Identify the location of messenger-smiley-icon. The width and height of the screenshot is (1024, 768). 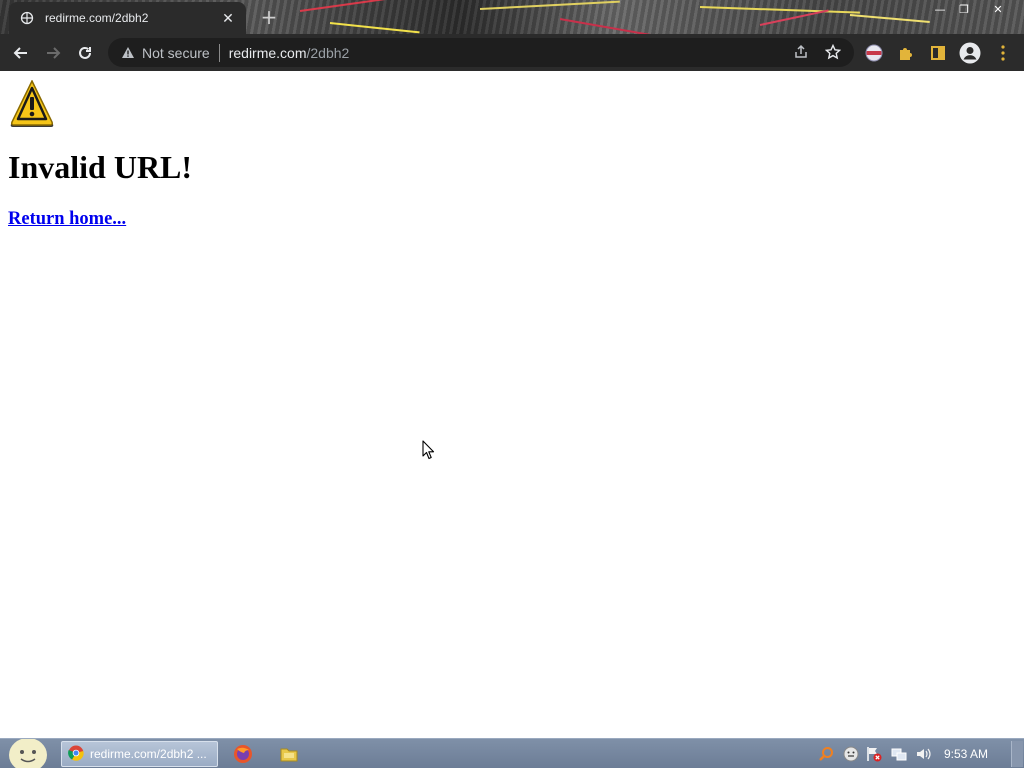
(851, 754).